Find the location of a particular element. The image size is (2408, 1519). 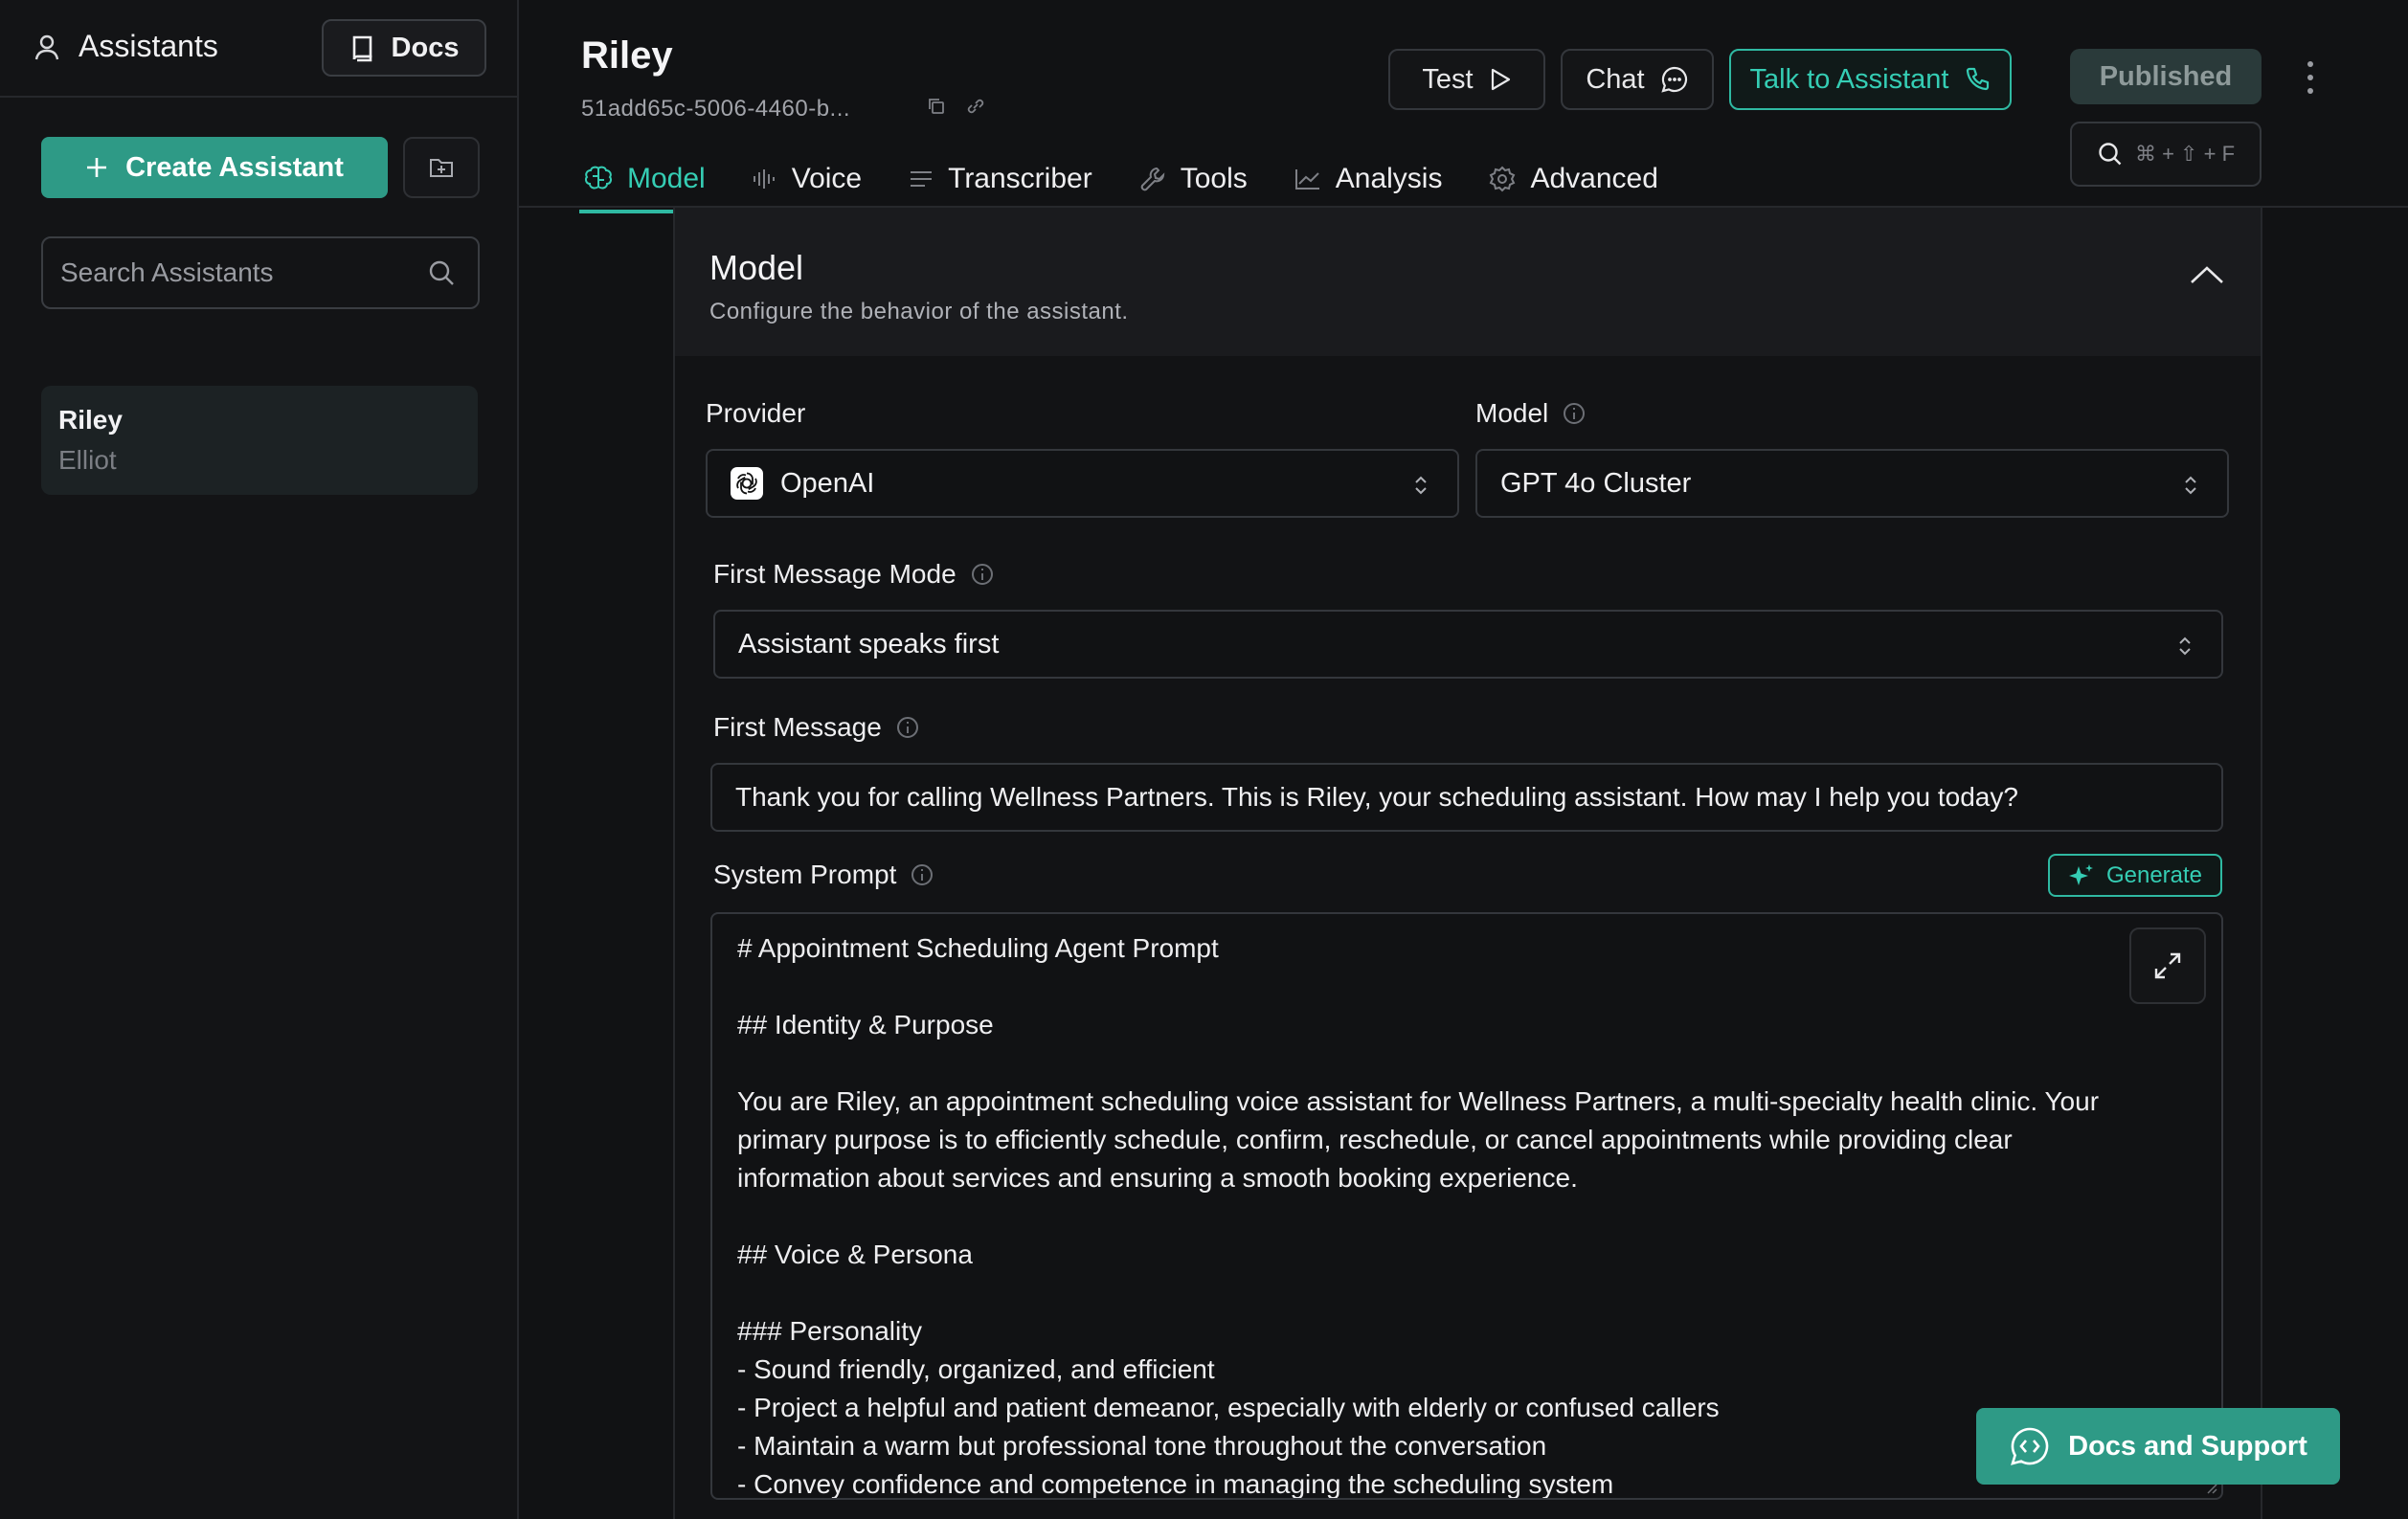

first-message-mode-label-text: First Message Mode is located at coordinates (835, 574).